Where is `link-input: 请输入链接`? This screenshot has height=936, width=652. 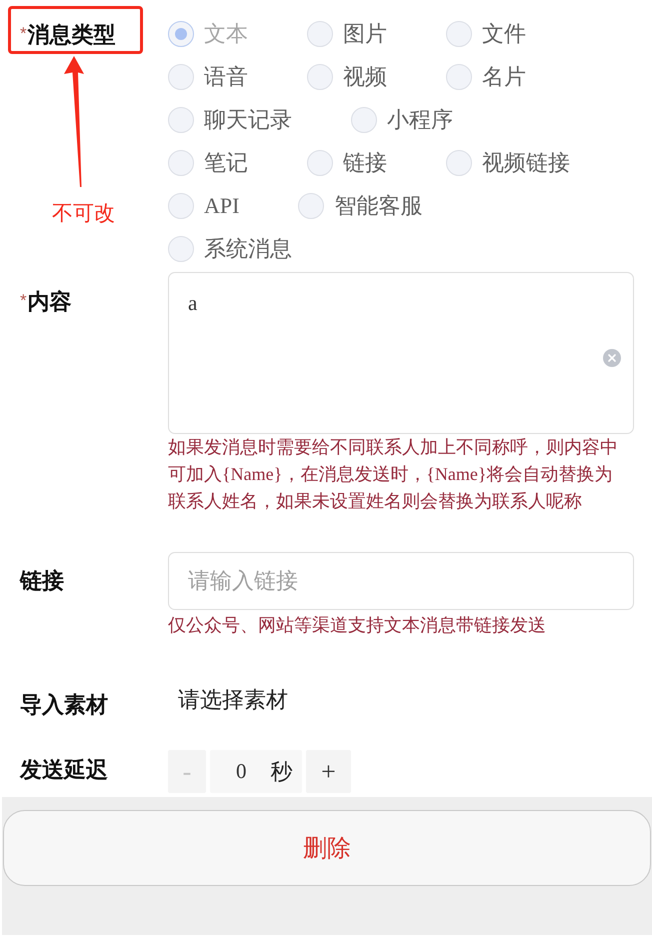 link-input: 请输入链接 is located at coordinates (401, 581).